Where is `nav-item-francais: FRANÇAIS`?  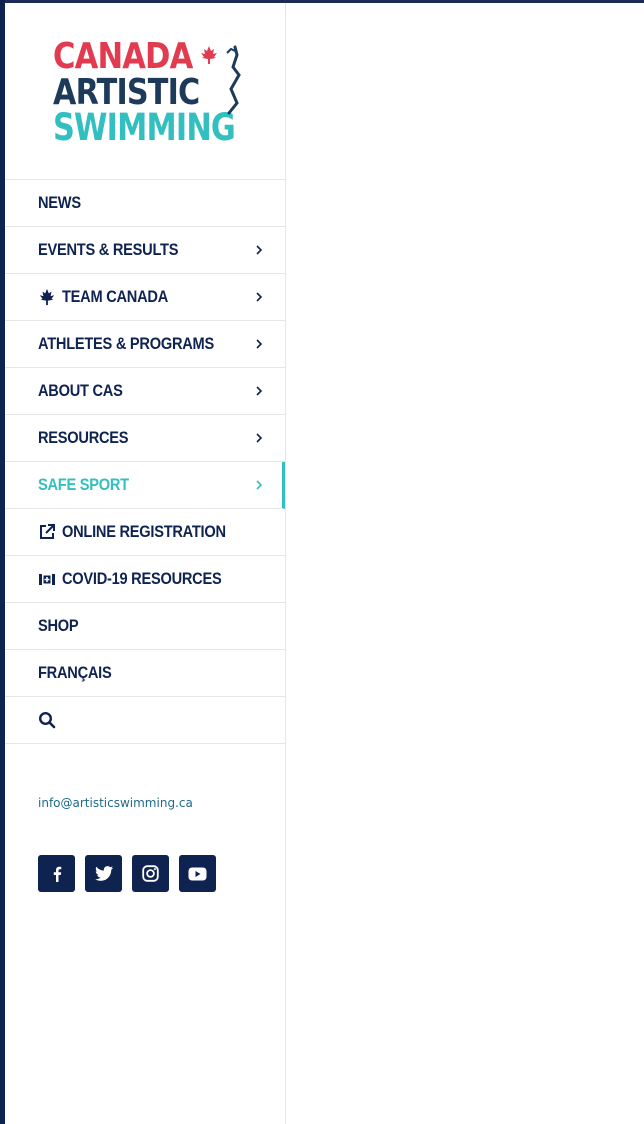 nav-item-francais: FRANÇAIS is located at coordinates (145, 673).